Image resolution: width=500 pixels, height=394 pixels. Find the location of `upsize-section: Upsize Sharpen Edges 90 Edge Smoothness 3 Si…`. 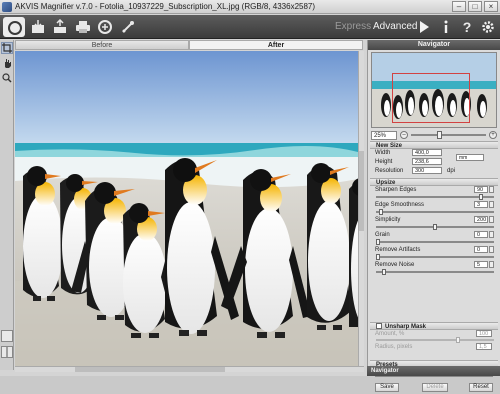

upsize-section: Upsize Sharpen Edges 90 Edge Smoothness 3 Si… is located at coordinates (434, 227).